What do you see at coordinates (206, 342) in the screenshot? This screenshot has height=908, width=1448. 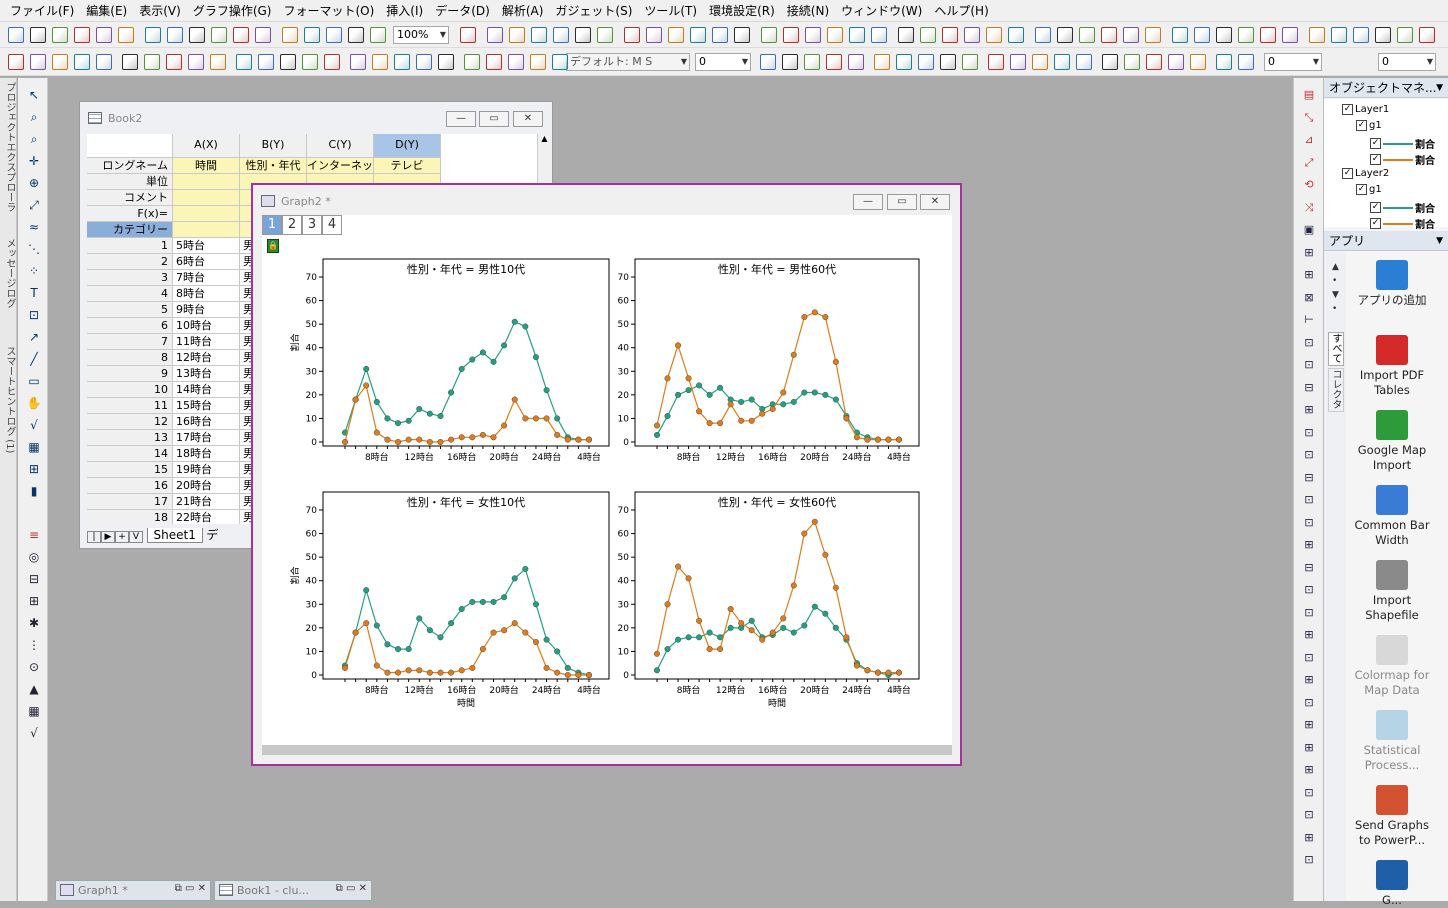 I see `data-cell: 11時台` at bounding box center [206, 342].